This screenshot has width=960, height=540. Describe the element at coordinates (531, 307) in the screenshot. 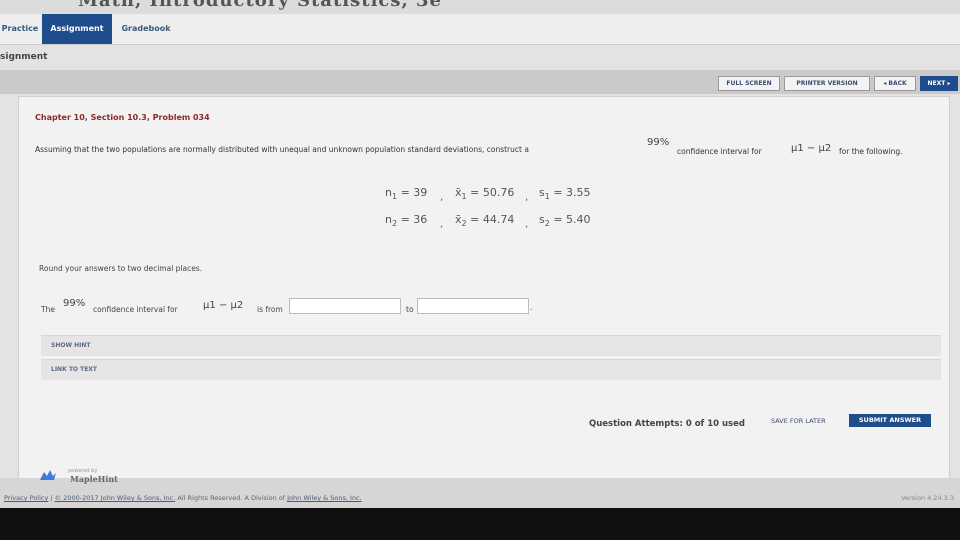

I see `answer-period: .` at that location.